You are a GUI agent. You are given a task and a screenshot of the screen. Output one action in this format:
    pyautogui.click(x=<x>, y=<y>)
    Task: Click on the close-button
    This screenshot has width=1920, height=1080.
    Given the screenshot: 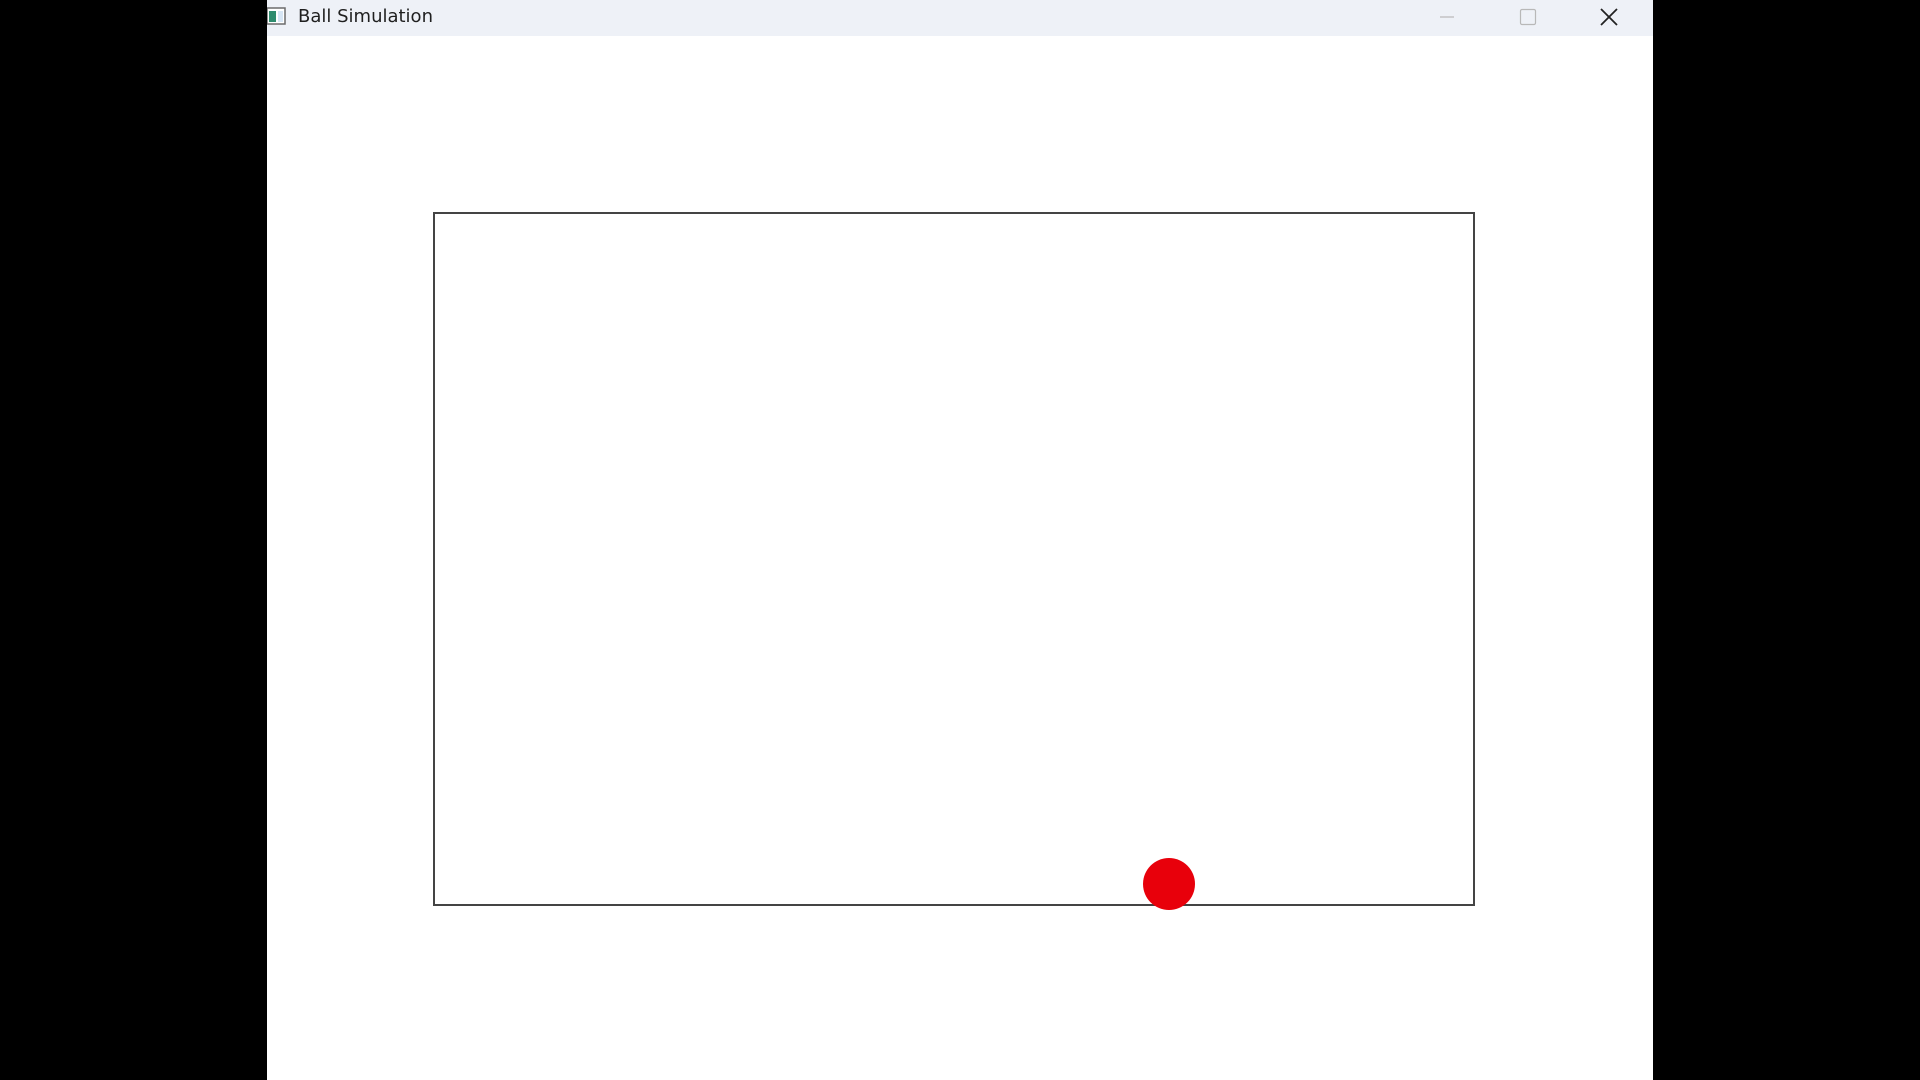 What is the action you would take?
    pyautogui.click(x=1609, y=17)
    